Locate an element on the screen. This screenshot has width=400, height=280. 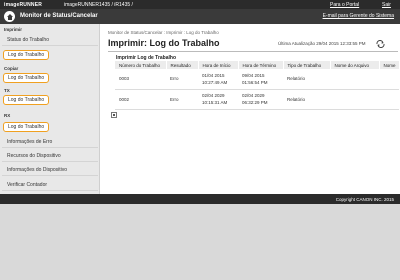
job-end-date: 09/04 2015 is located at coordinates (253, 75).